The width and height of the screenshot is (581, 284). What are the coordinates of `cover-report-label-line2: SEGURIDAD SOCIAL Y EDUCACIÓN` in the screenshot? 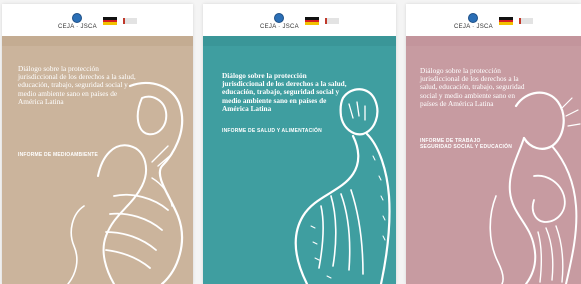 It's located at (466, 147).